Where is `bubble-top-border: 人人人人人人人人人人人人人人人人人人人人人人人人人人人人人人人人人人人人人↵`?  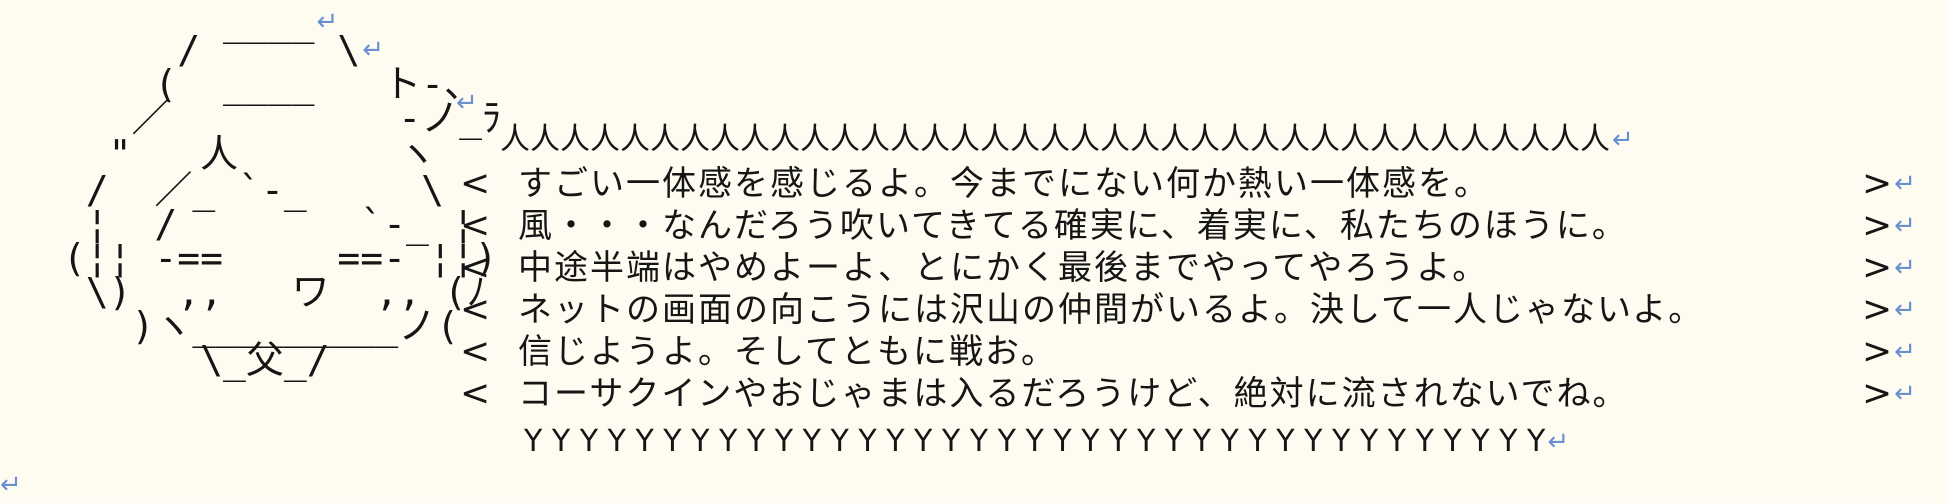
bubble-top-border: 人人人人人人人人人人人人人人人人人人人人人人人人人人人人人人人人人人人人人↵ is located at coordinates (1067, 139).